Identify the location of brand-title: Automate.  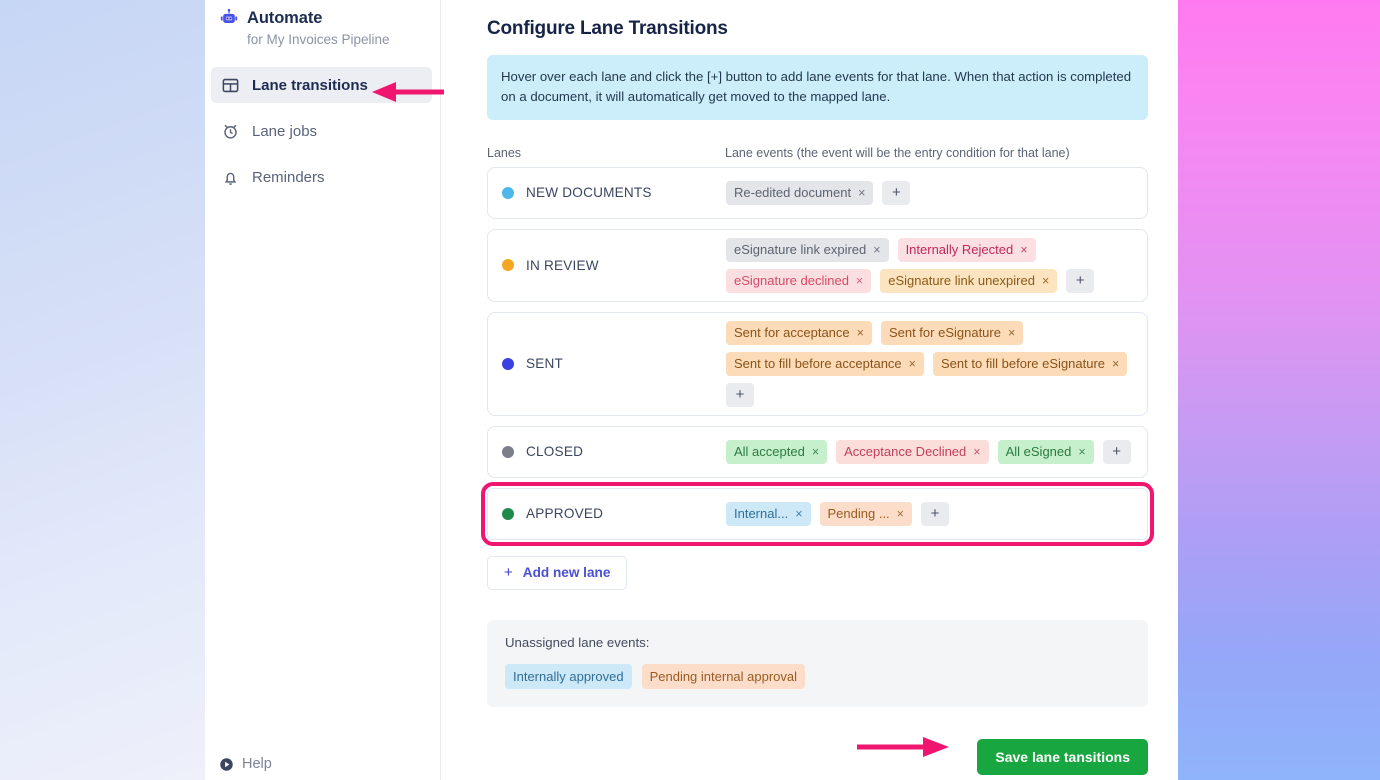
(285, 17).